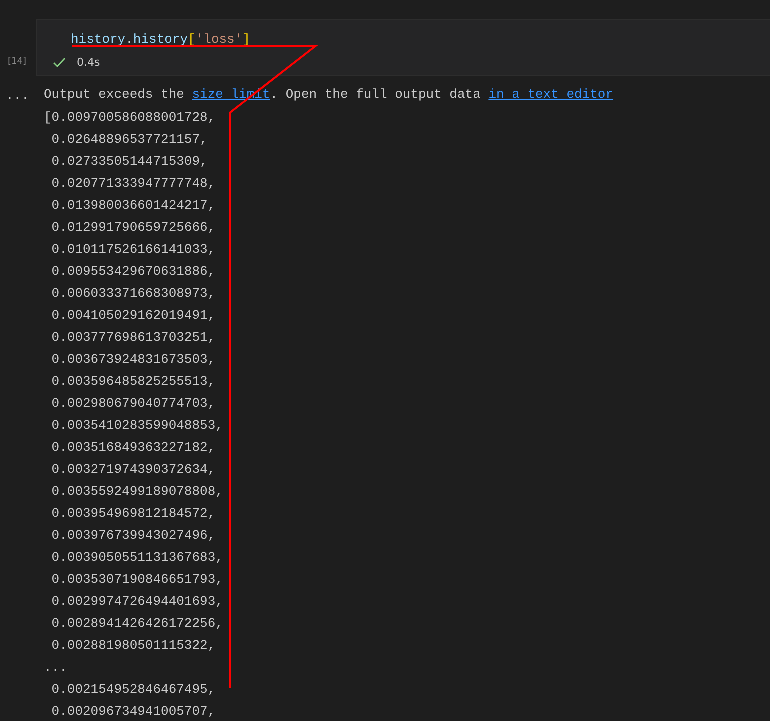 The image size is (770, 721). I want to click on output-line: 0.003777698613703251,, so click(133, 338).